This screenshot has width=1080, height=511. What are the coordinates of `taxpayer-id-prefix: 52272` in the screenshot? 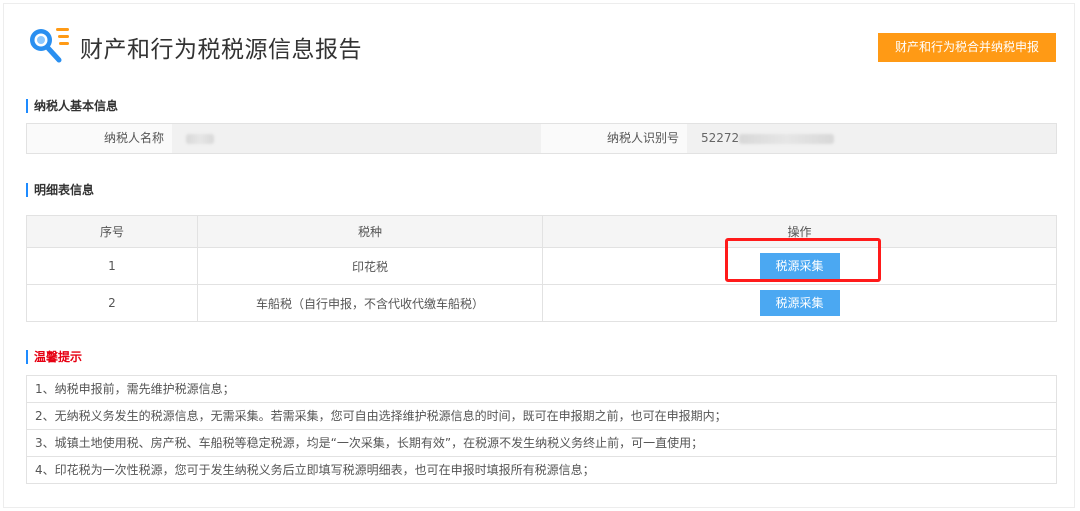 It's located at (720, 138).